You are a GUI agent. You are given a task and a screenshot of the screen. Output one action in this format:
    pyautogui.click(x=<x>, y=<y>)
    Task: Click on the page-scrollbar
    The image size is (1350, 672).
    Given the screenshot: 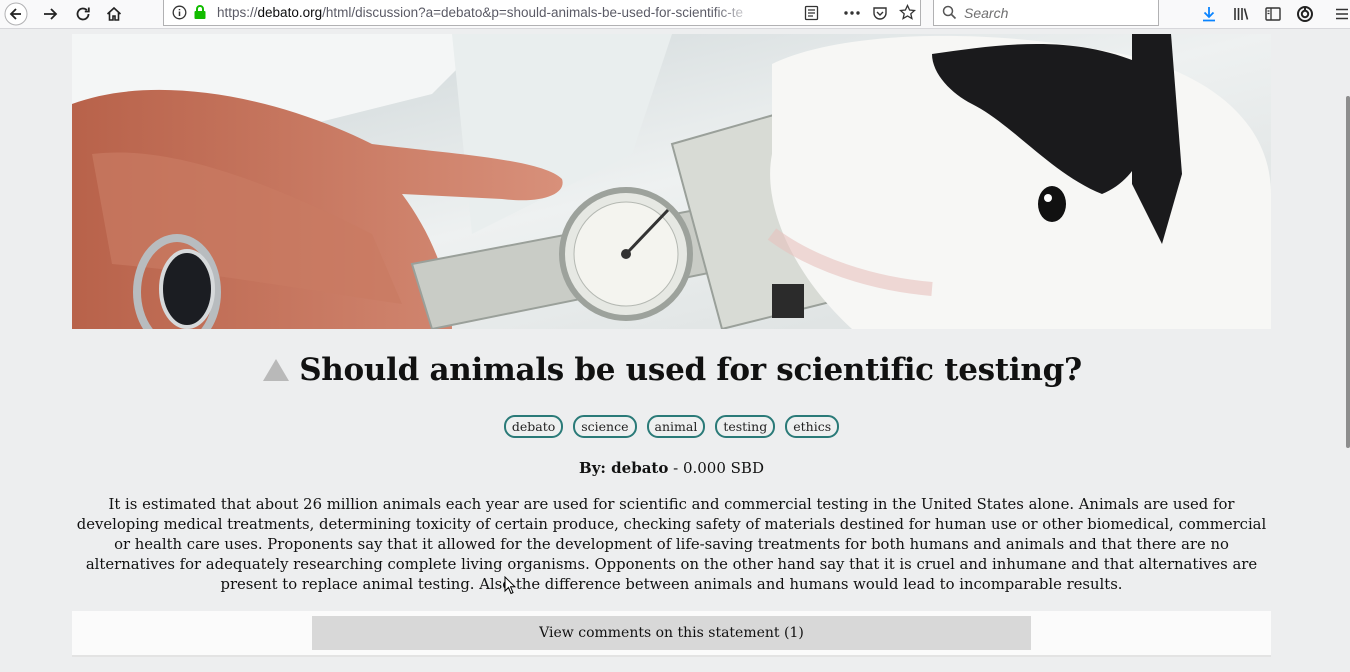 What is the action you would take?
    pyautogui.click(x=1348, y=272)
    